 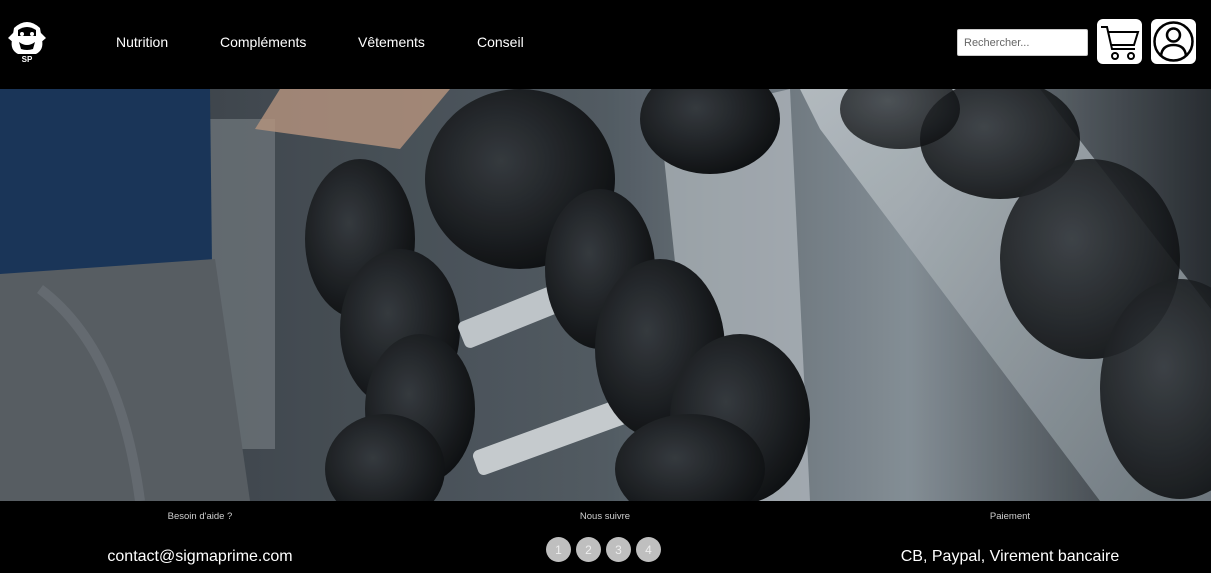 I want to click on nav-item-complements: Compléments, so click(x=263, y=42).